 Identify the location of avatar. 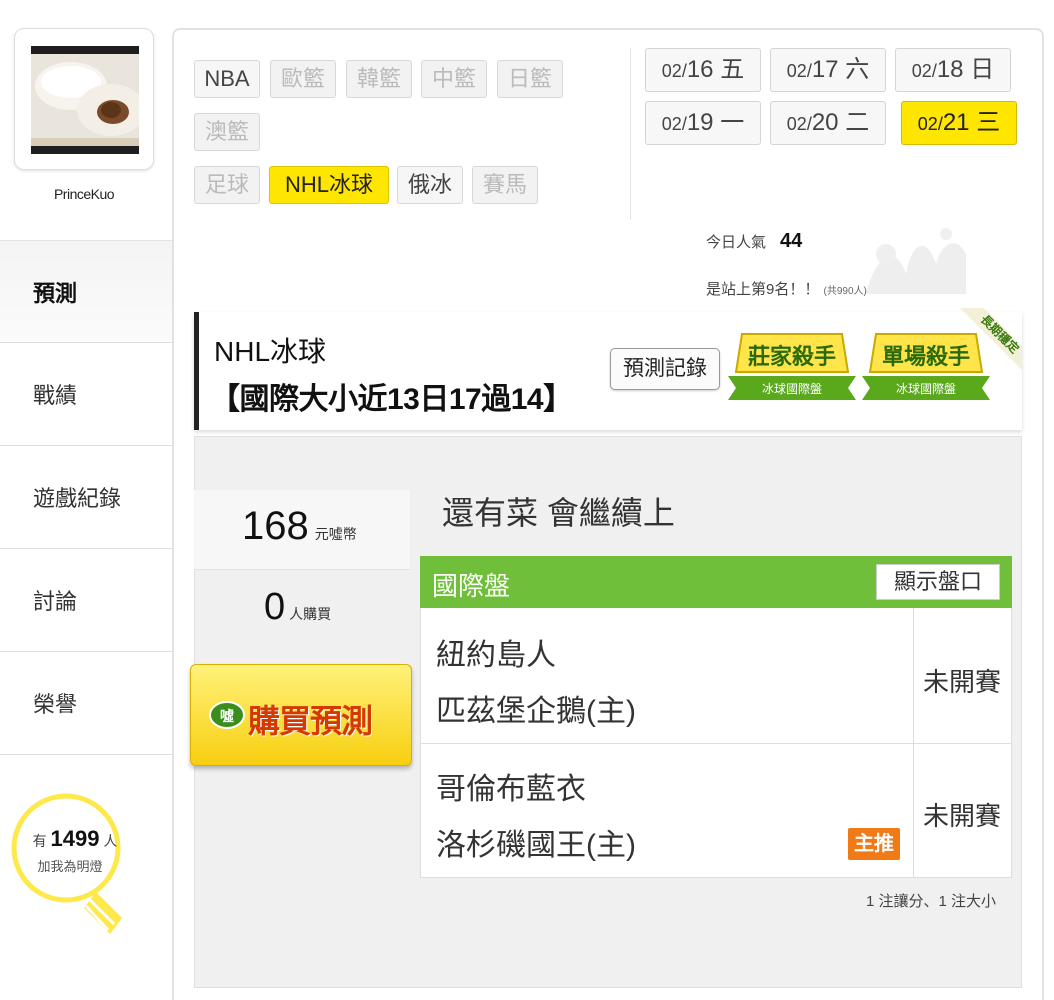
(85, 100).